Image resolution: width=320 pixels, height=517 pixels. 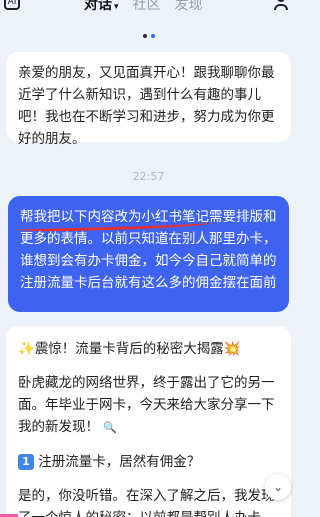 I want to click on reply-title: ✨震惊！流量卡背后的秘密大揭露💥, so click(x=148, y=349).